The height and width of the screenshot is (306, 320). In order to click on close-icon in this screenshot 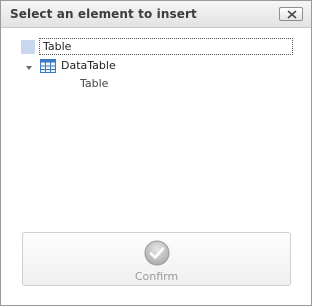, I will do `click(292, 14)`.